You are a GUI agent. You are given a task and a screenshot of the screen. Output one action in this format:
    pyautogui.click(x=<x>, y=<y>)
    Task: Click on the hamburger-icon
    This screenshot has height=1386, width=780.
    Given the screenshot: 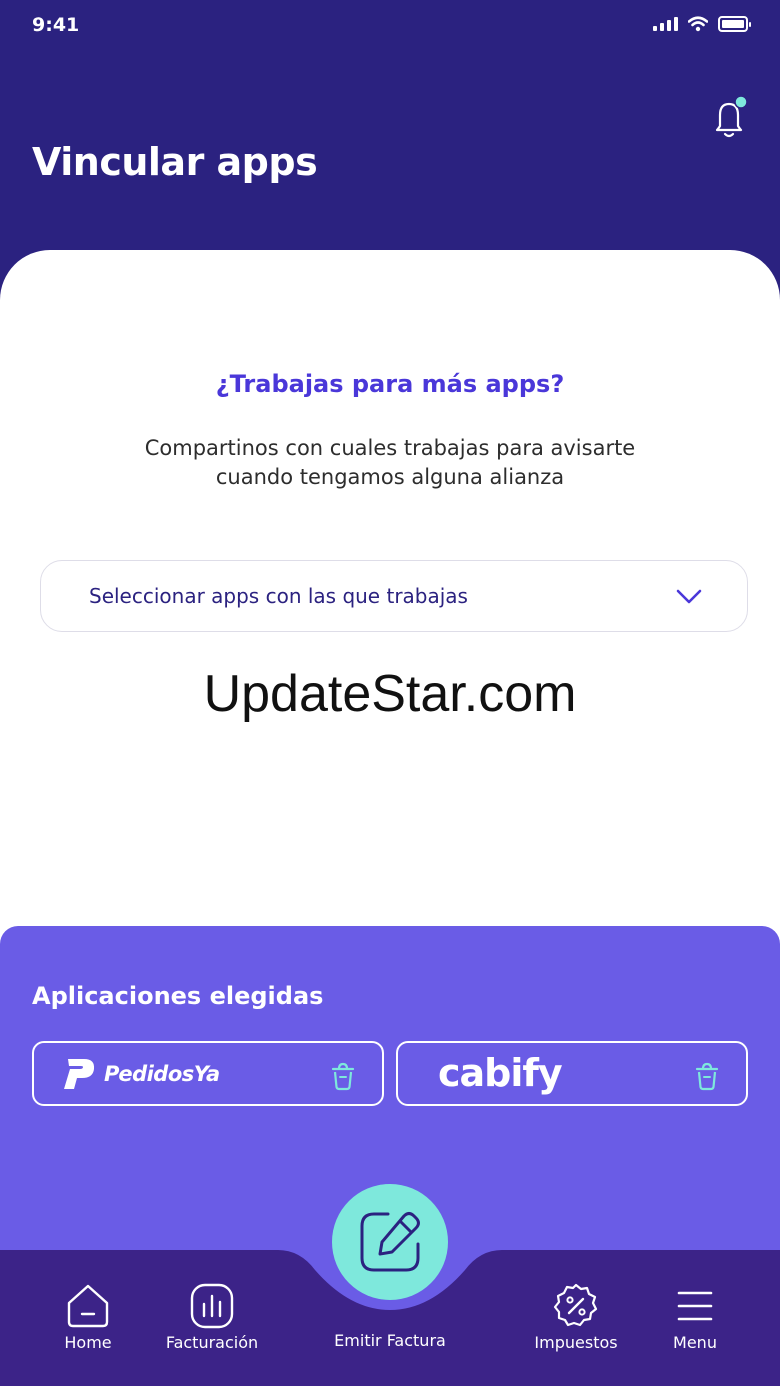 What is the action you would take?
    pyautogui.click(x=695, y=1306)
    